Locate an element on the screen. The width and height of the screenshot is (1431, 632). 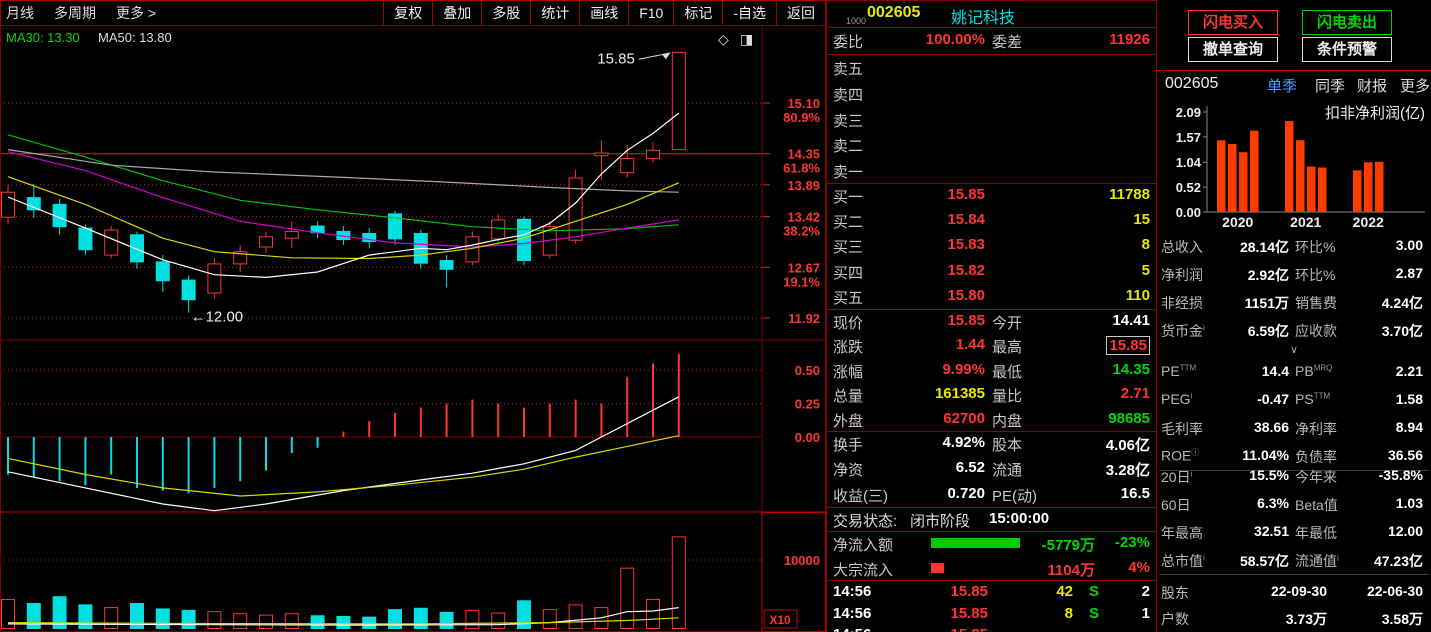
tab-单季: 单季 is located at coordinates (1282, 85).